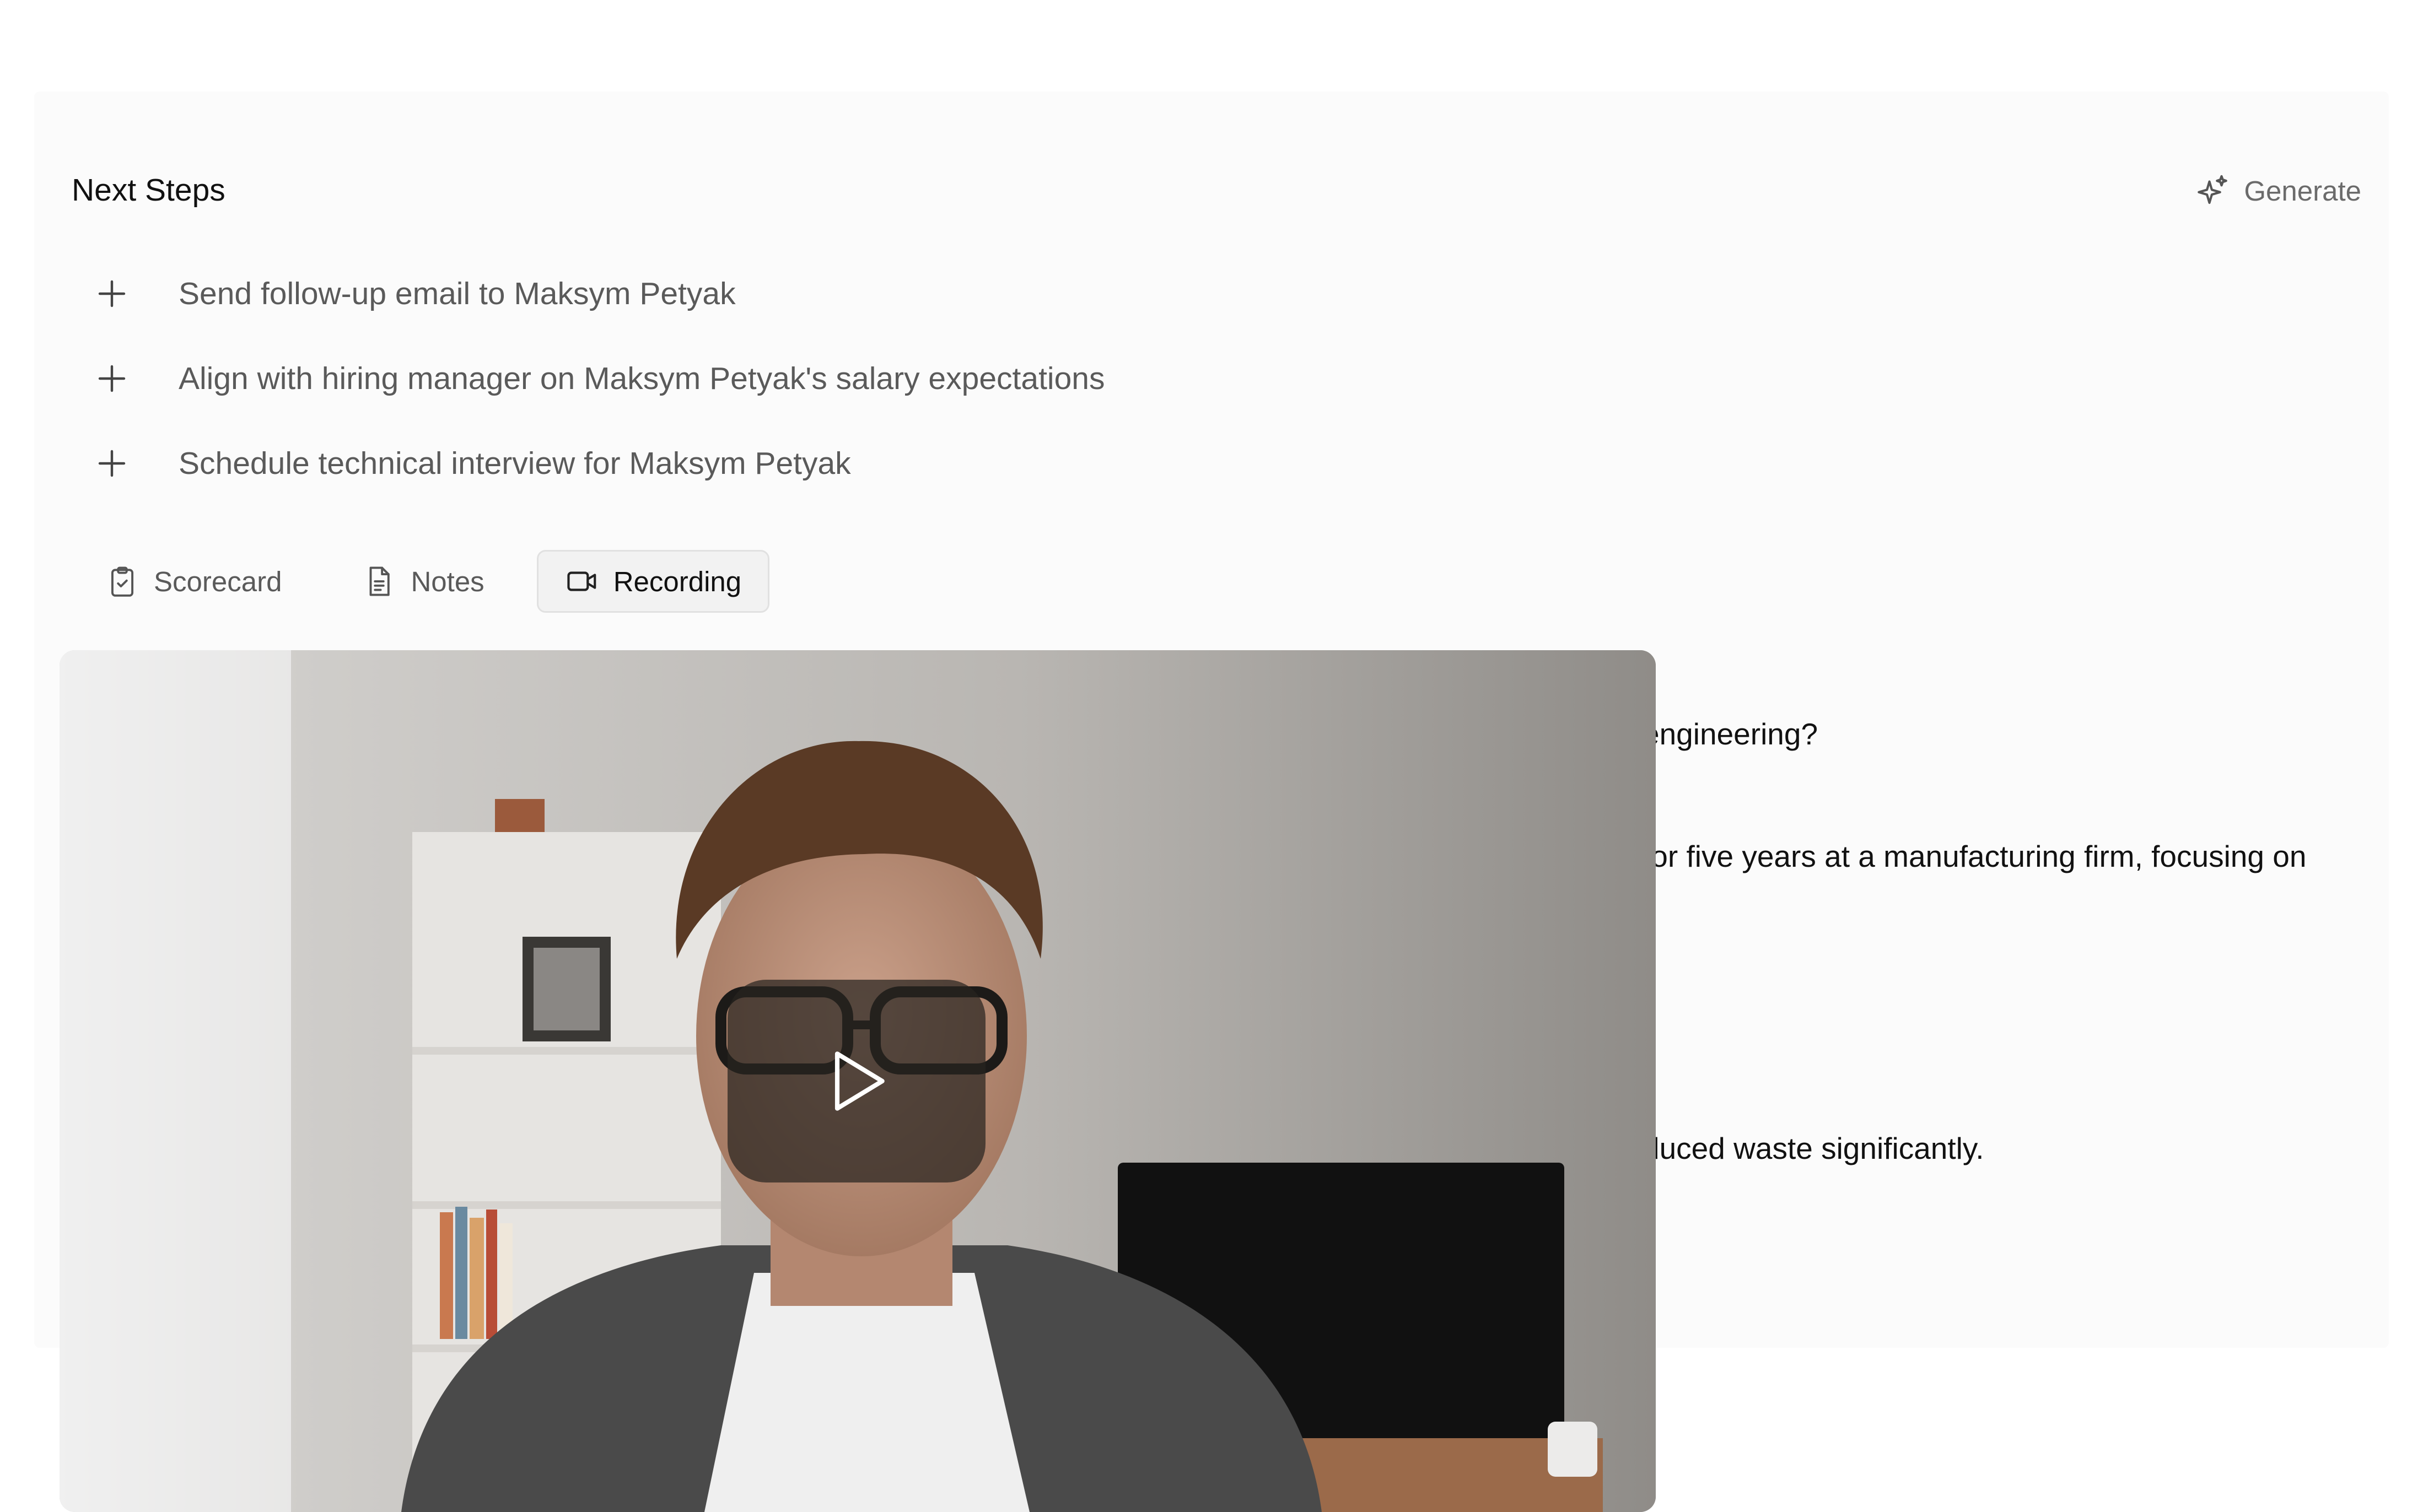 The image size is (2423, 1512). I want to click on tab-notes: Notes, so click(423, 581).